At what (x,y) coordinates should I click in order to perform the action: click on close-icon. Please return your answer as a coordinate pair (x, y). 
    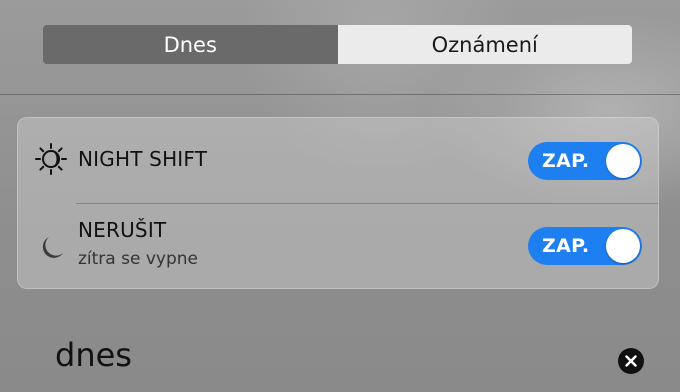
    Looking at the image, I should click on (631, 361).